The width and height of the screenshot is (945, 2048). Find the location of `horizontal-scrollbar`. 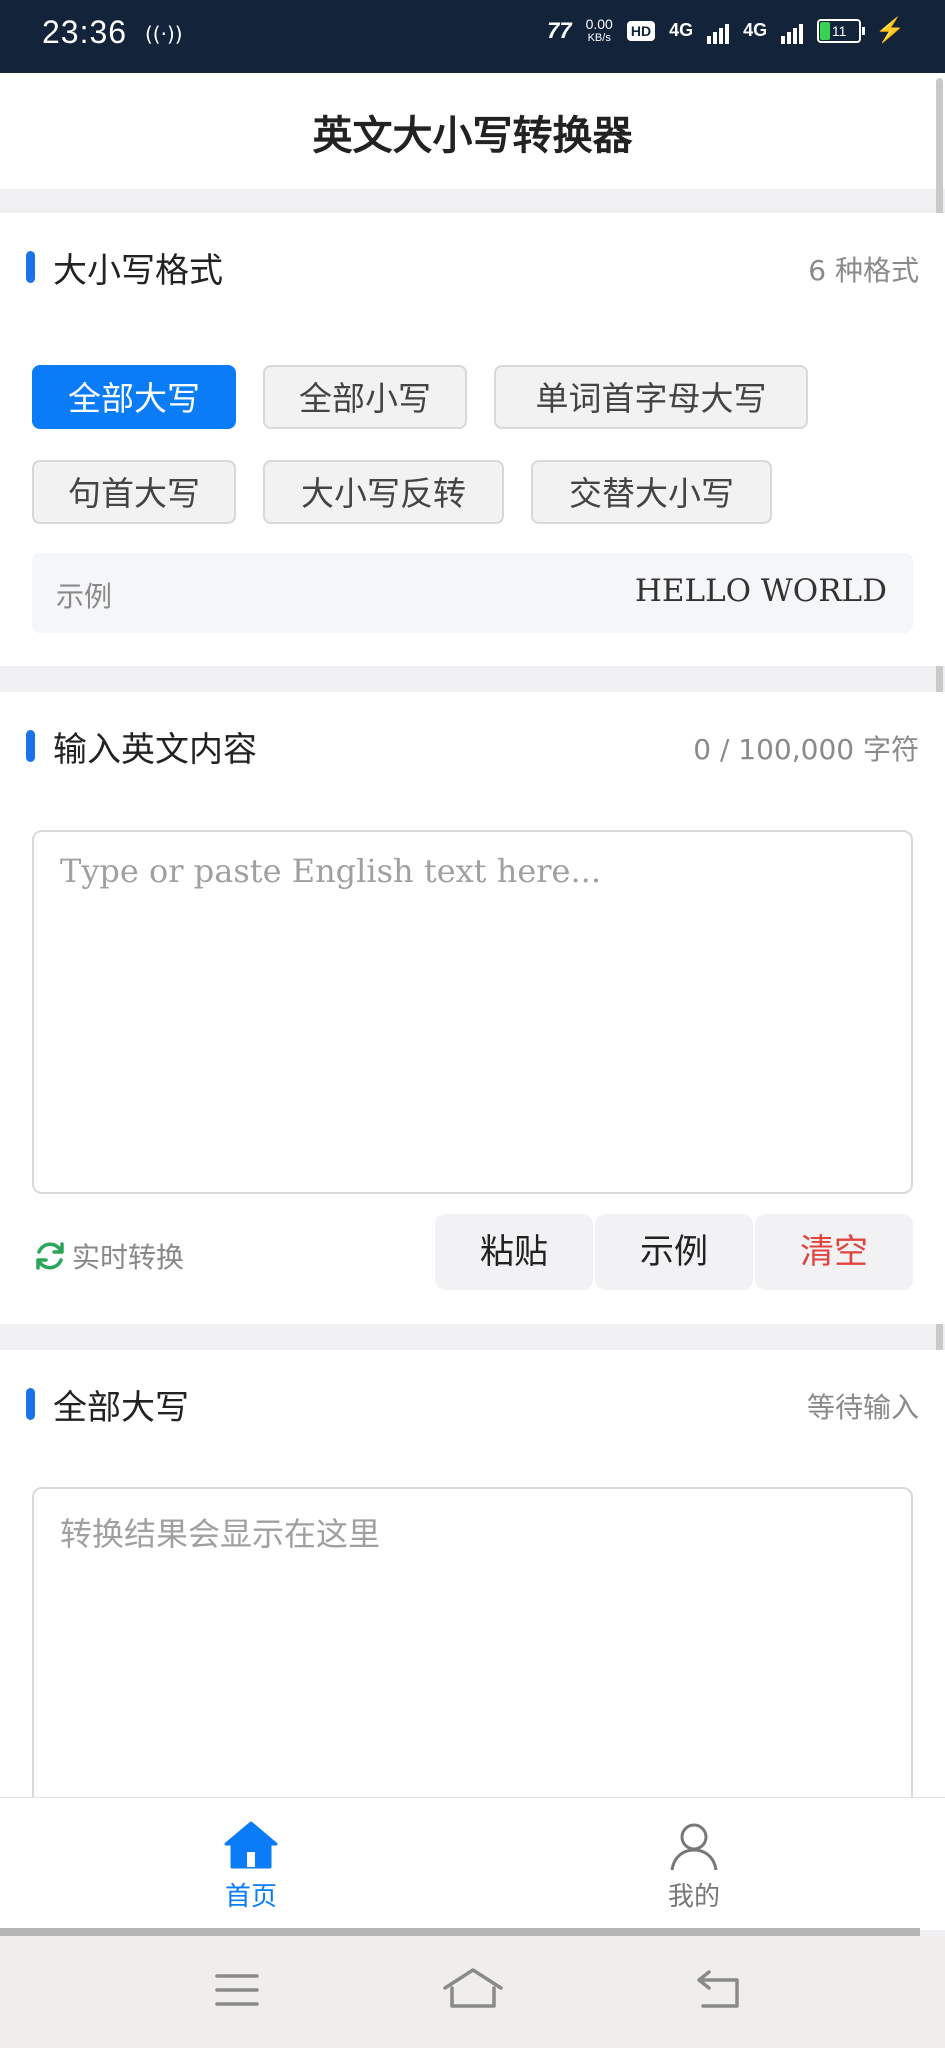

horizontal-scrollbar is located at coordinates (460, 1932).